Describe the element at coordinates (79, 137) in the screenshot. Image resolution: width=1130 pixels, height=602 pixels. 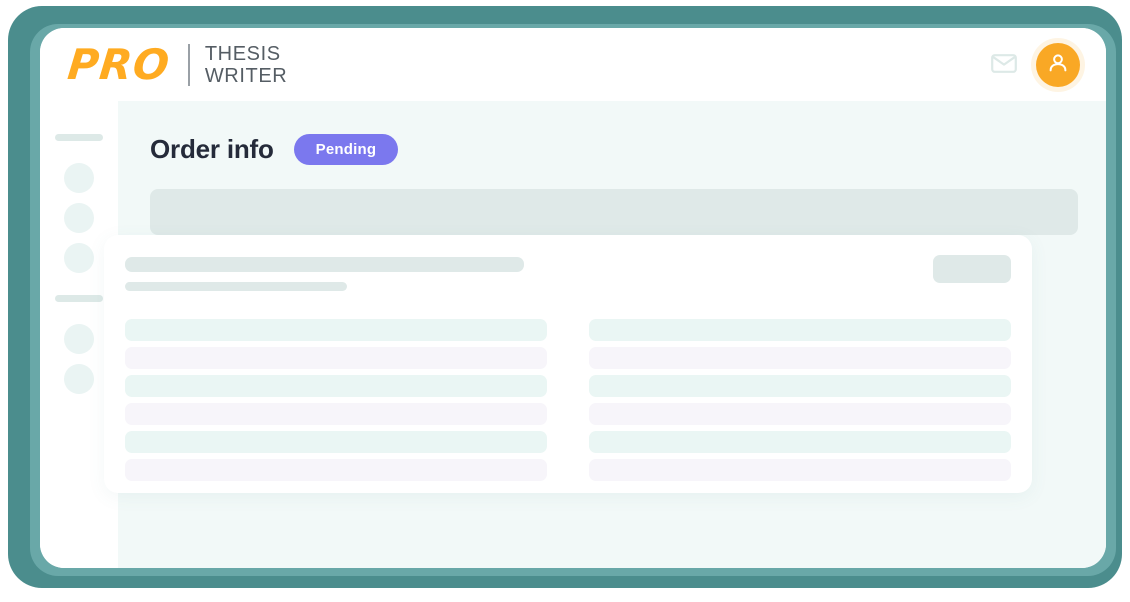
I see `sidebar-group-label-top` at that location.